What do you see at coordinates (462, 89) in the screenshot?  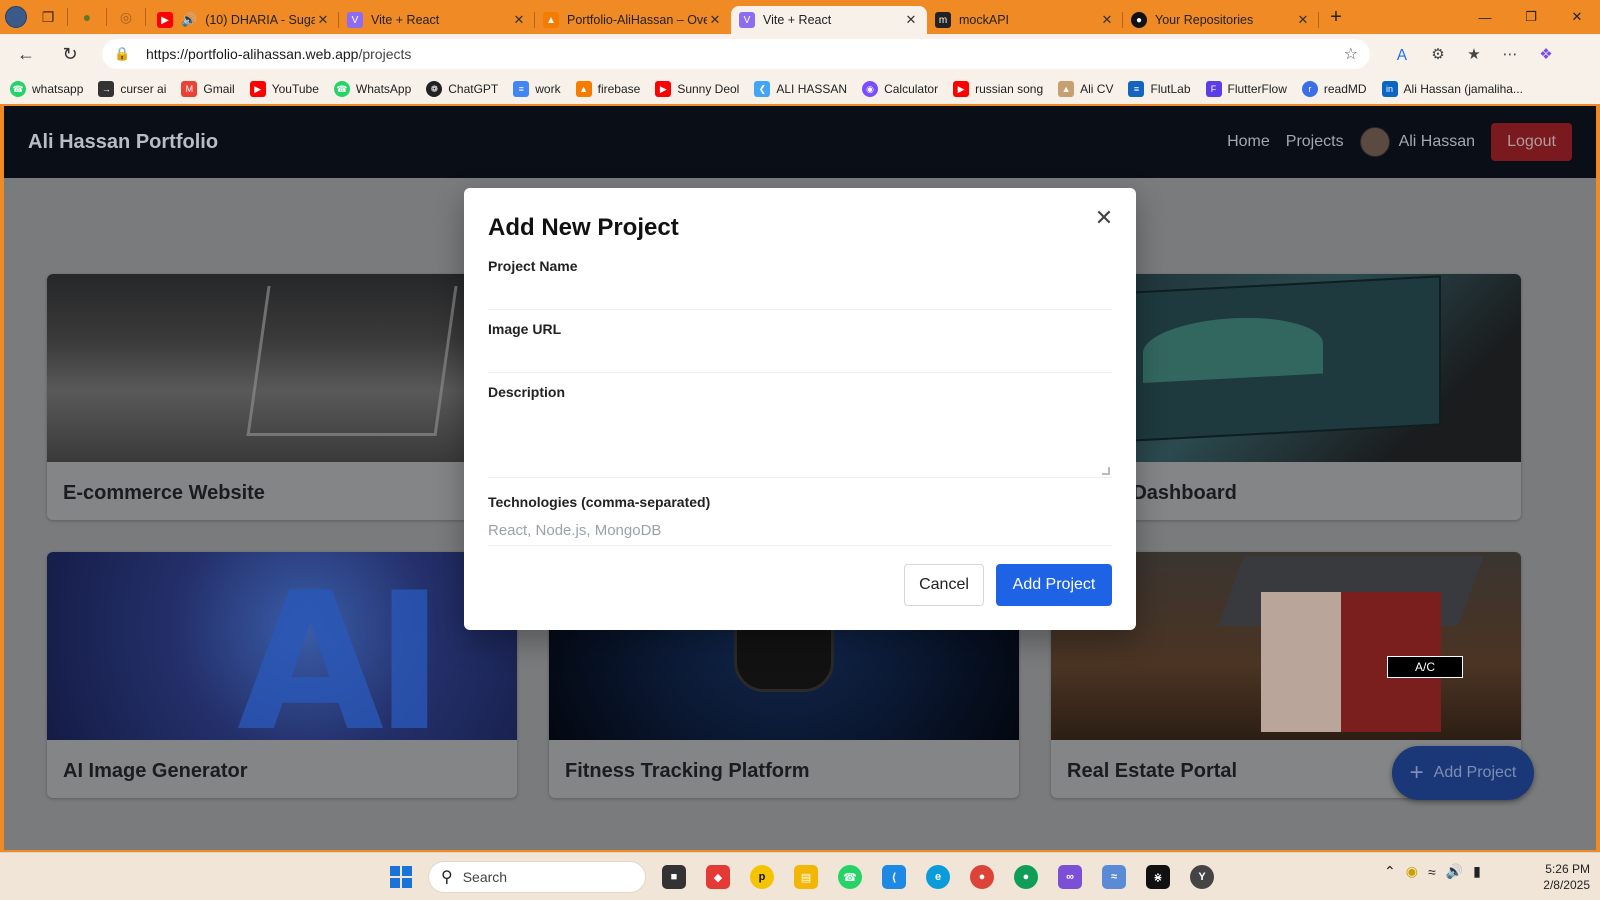 I see `bookmark-chatgpt: ❁ ChatGPT` at bounding box center [462, 89].